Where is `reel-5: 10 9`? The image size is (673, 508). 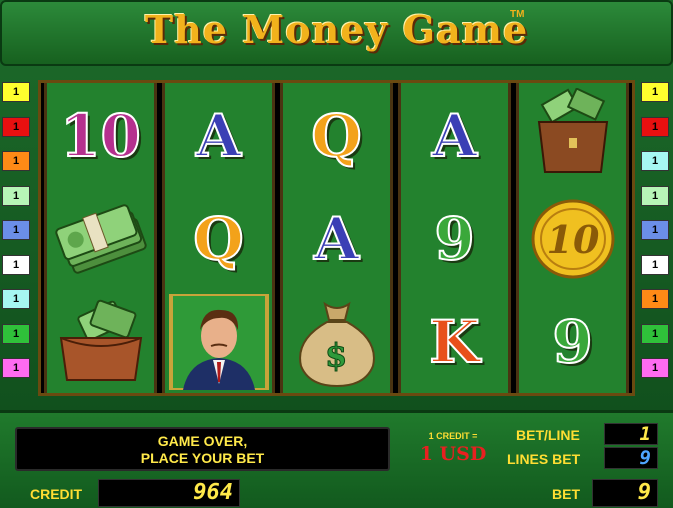 reel-5: 10 9 is located at coordinates (572, 238).